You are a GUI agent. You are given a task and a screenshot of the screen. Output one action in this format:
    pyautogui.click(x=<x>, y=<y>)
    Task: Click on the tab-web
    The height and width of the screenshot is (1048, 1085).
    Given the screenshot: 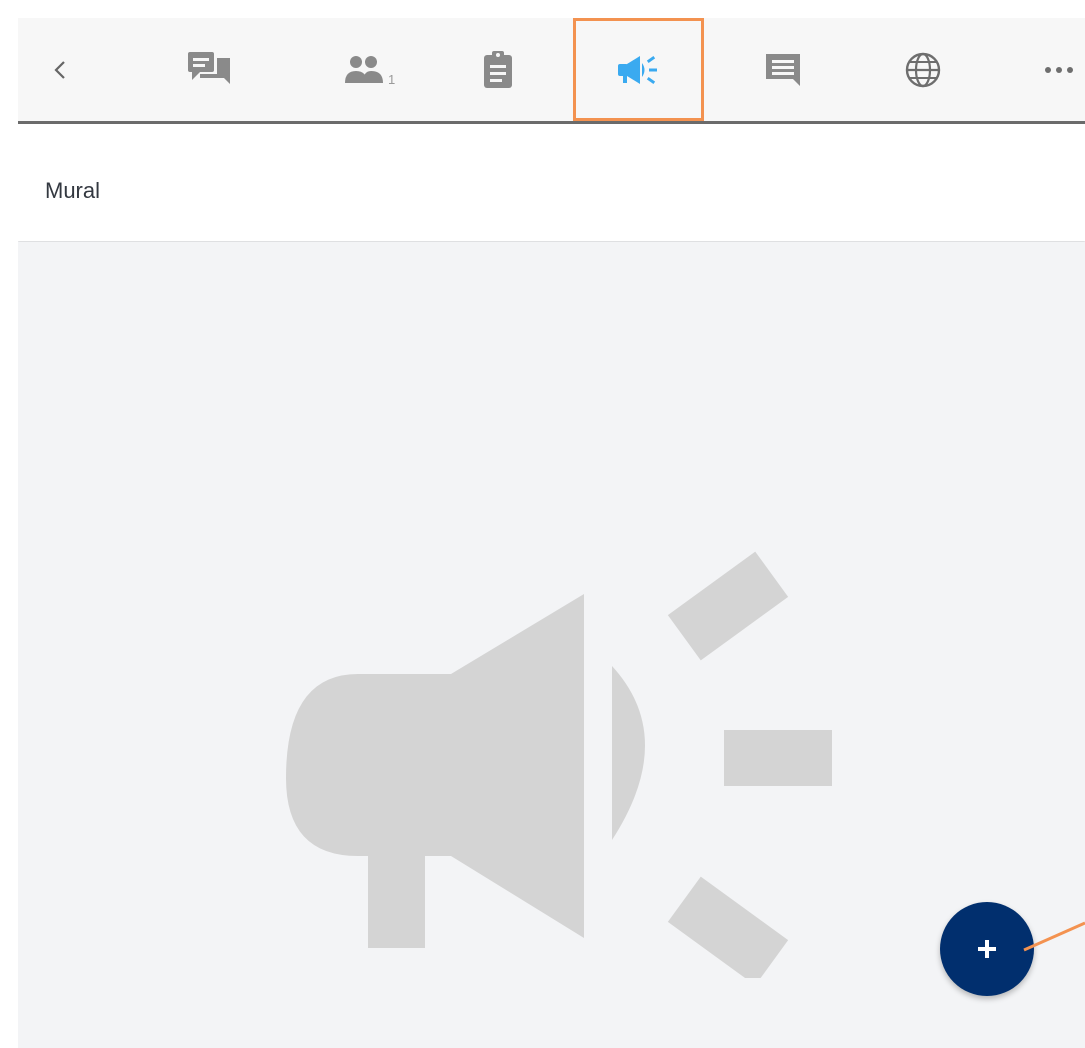 What is the action you would take?
    pyautogui.click(x=923, y=69)
    